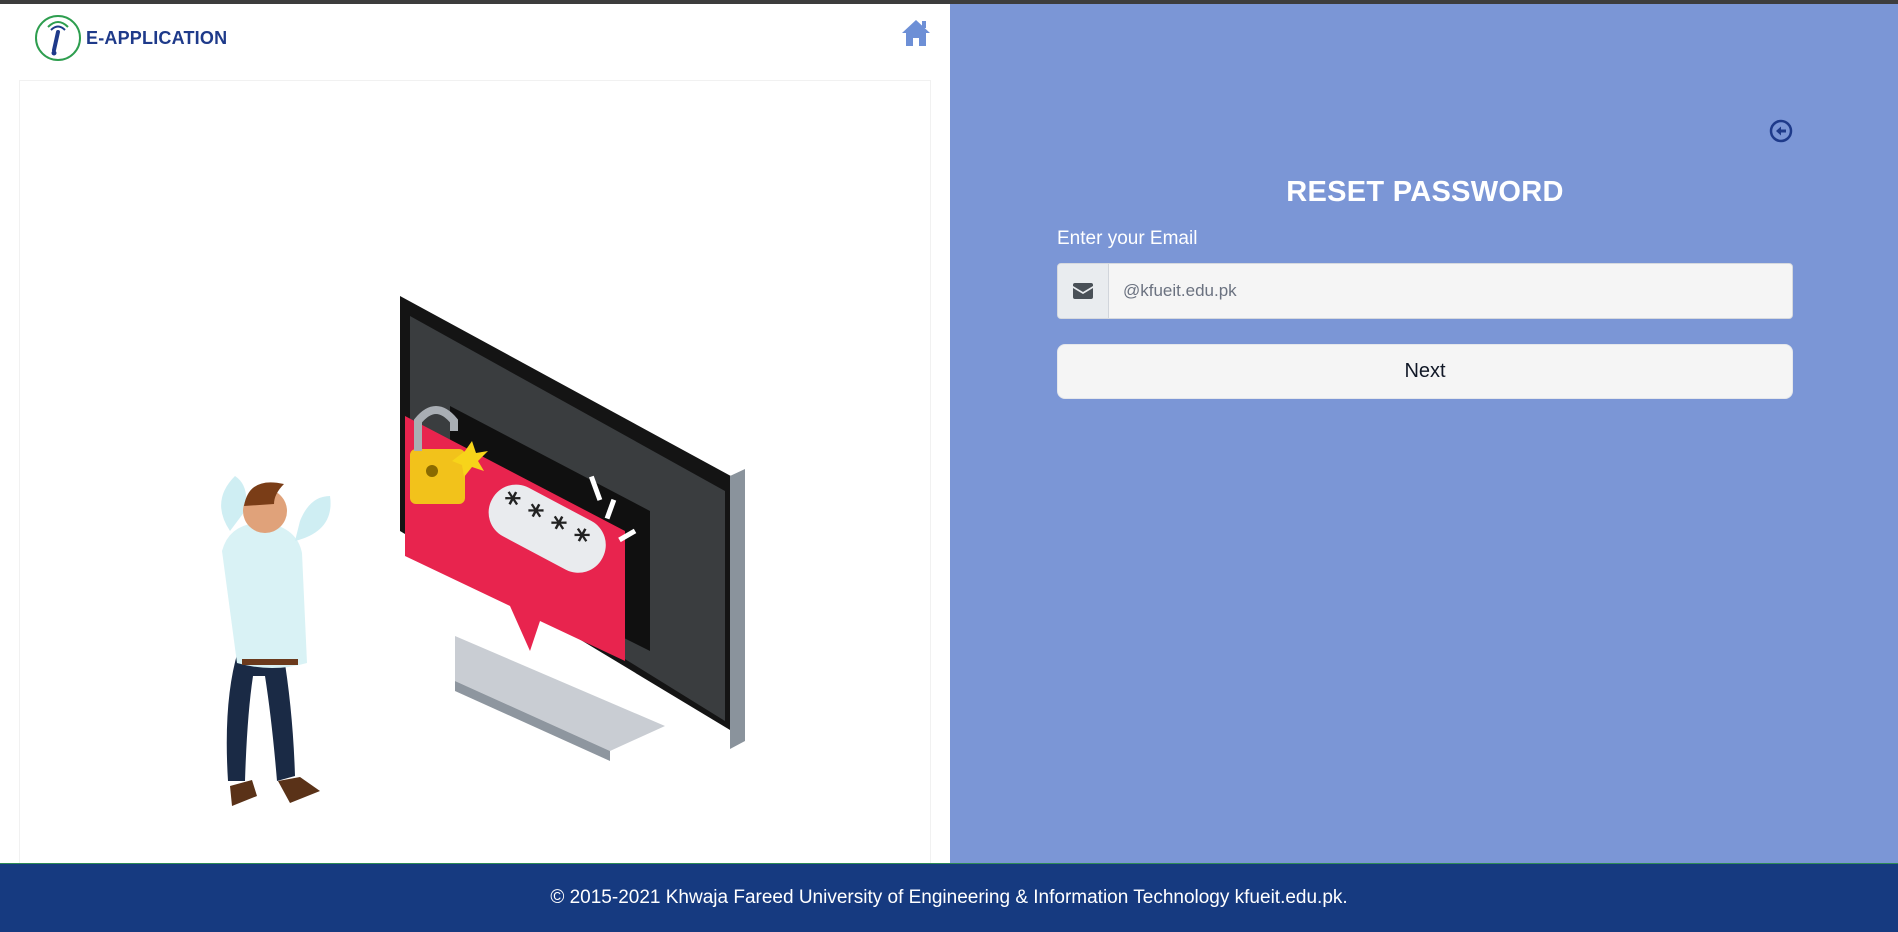  I want to click on email-label: Enter your Email, so click(1127, 238).